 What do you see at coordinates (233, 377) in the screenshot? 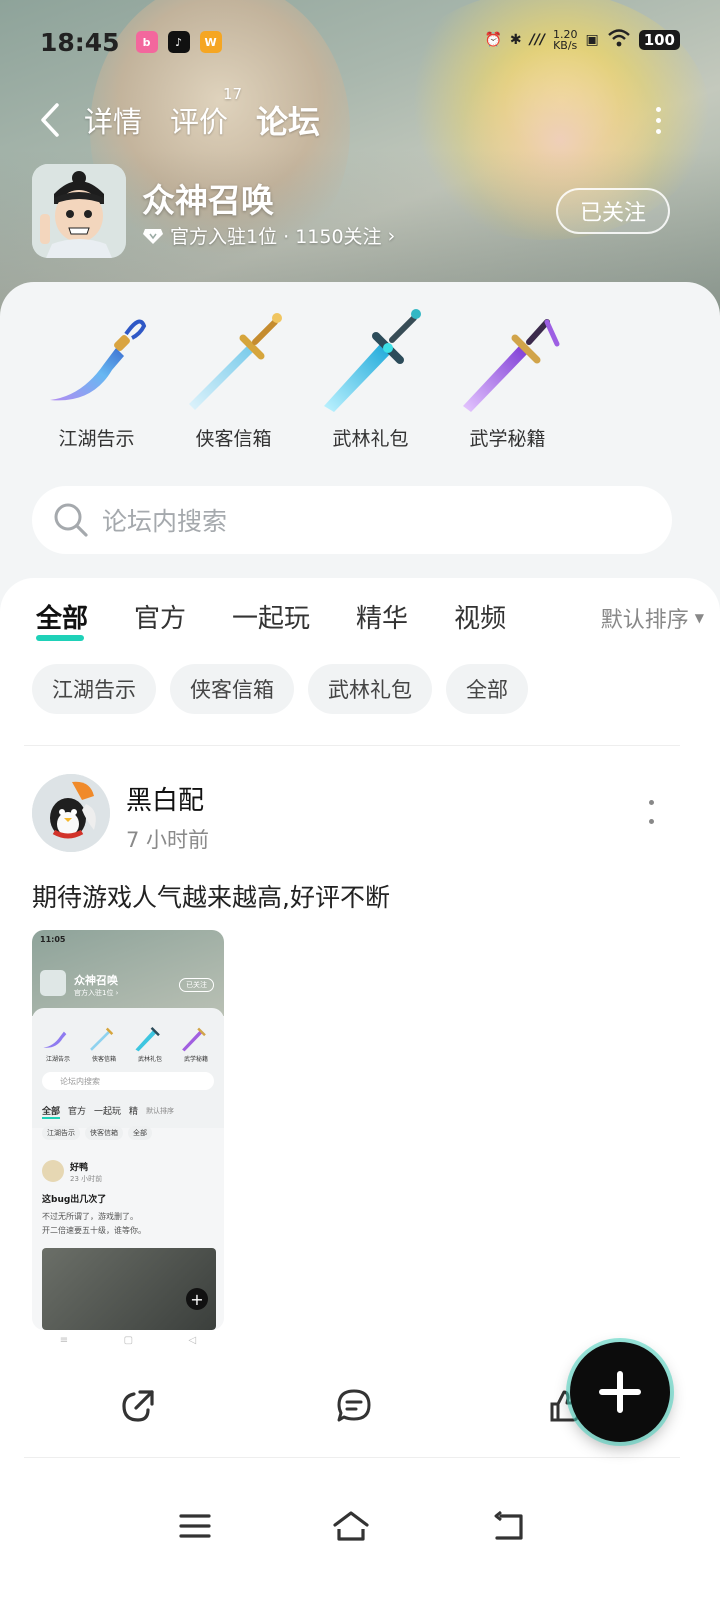
I see `category-mailbox: 侠客信箱` at bounding box center [233, 377].